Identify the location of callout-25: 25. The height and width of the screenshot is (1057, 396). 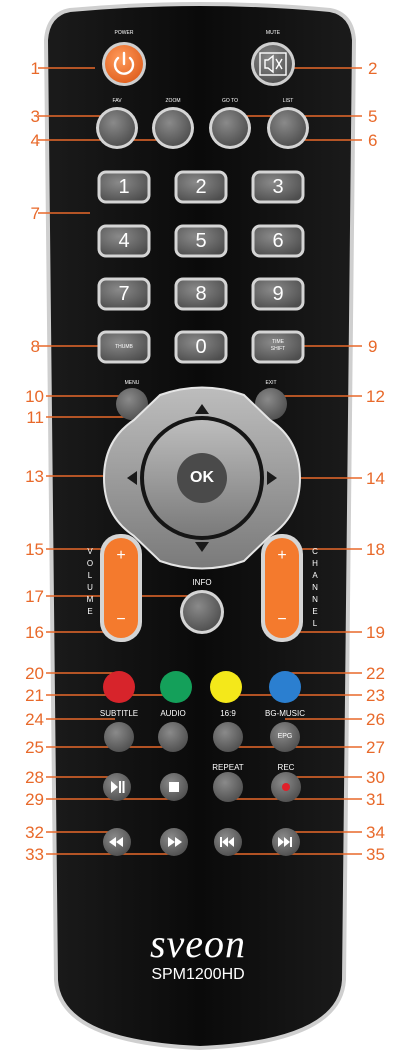
(34, 747).